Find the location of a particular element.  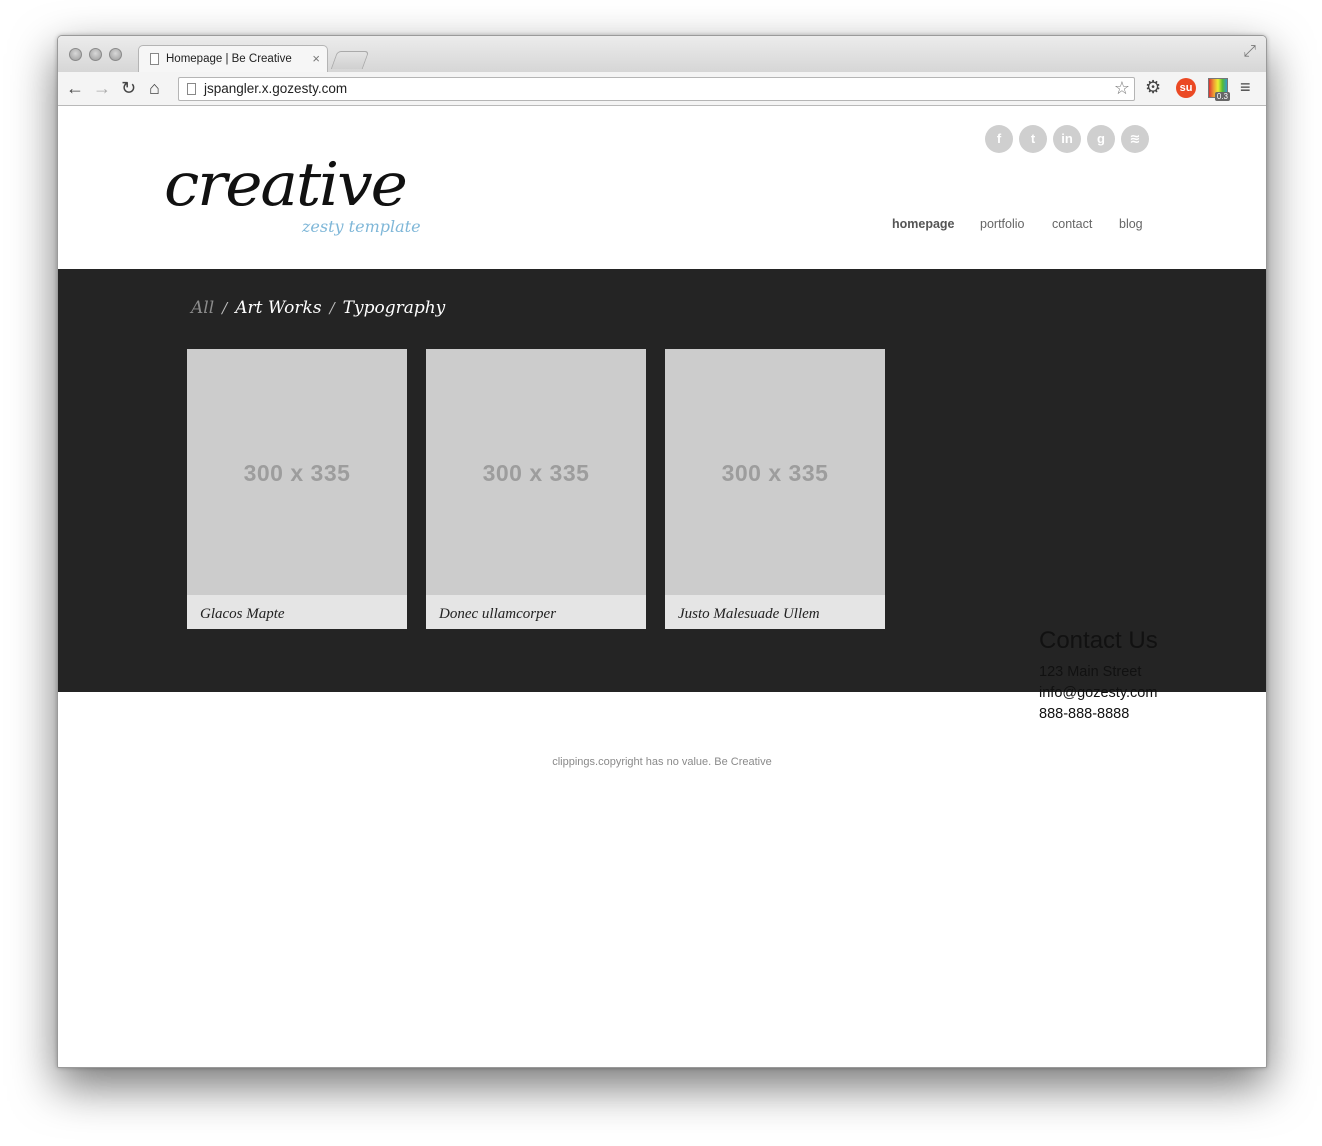

tab-strip: Homepage | Be Creative × ⤢ is located at coordinates (662, 54).